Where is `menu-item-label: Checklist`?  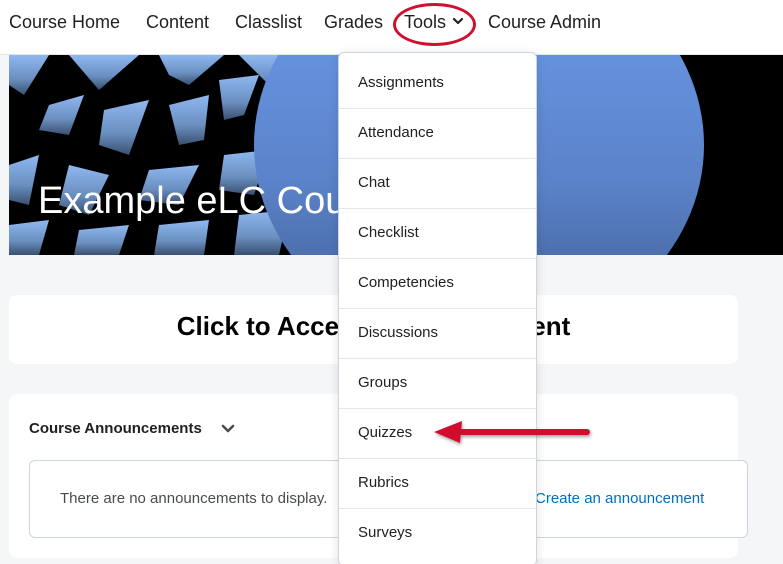
menu-item-label: Checklist is located at coordinates (388, 232).